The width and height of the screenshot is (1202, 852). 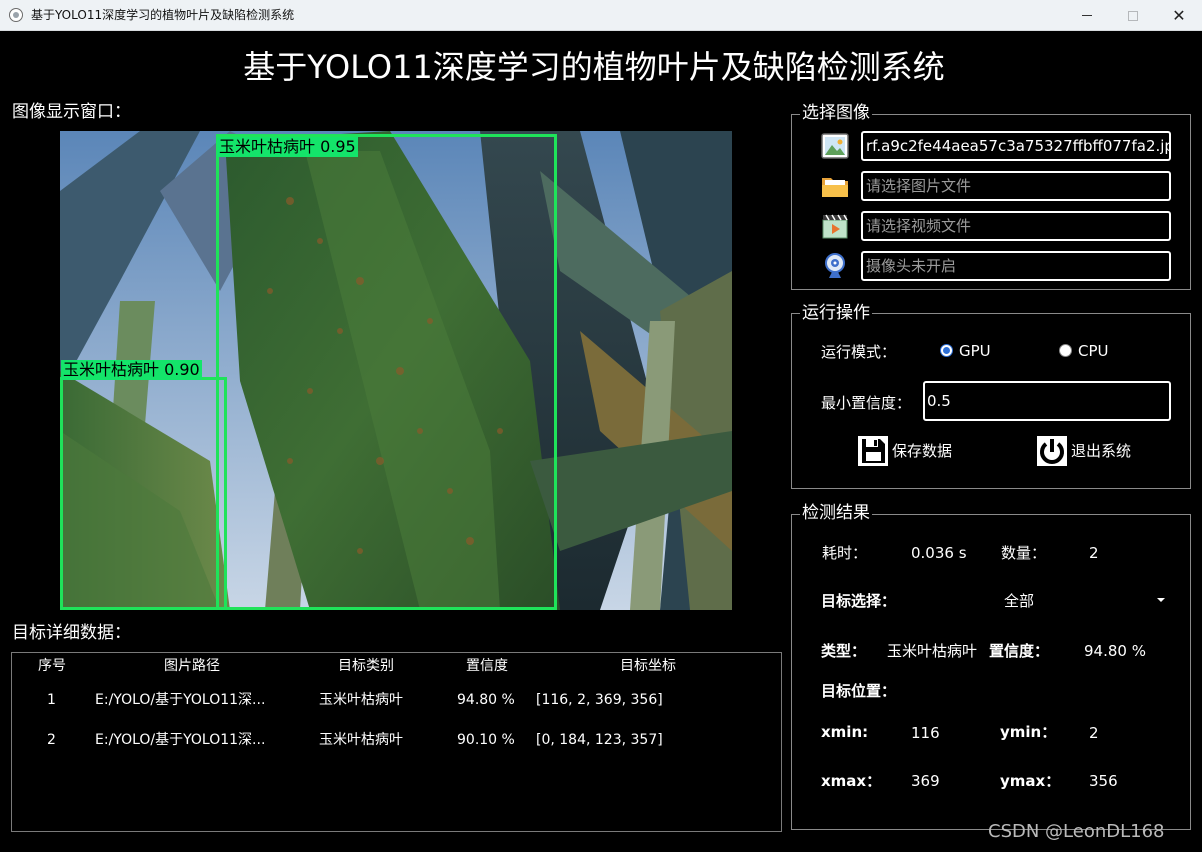 What do you see at coordinates (844, 651) in the screenshot?
I see `type-label: 类型：` at bounding box center [844, 651].